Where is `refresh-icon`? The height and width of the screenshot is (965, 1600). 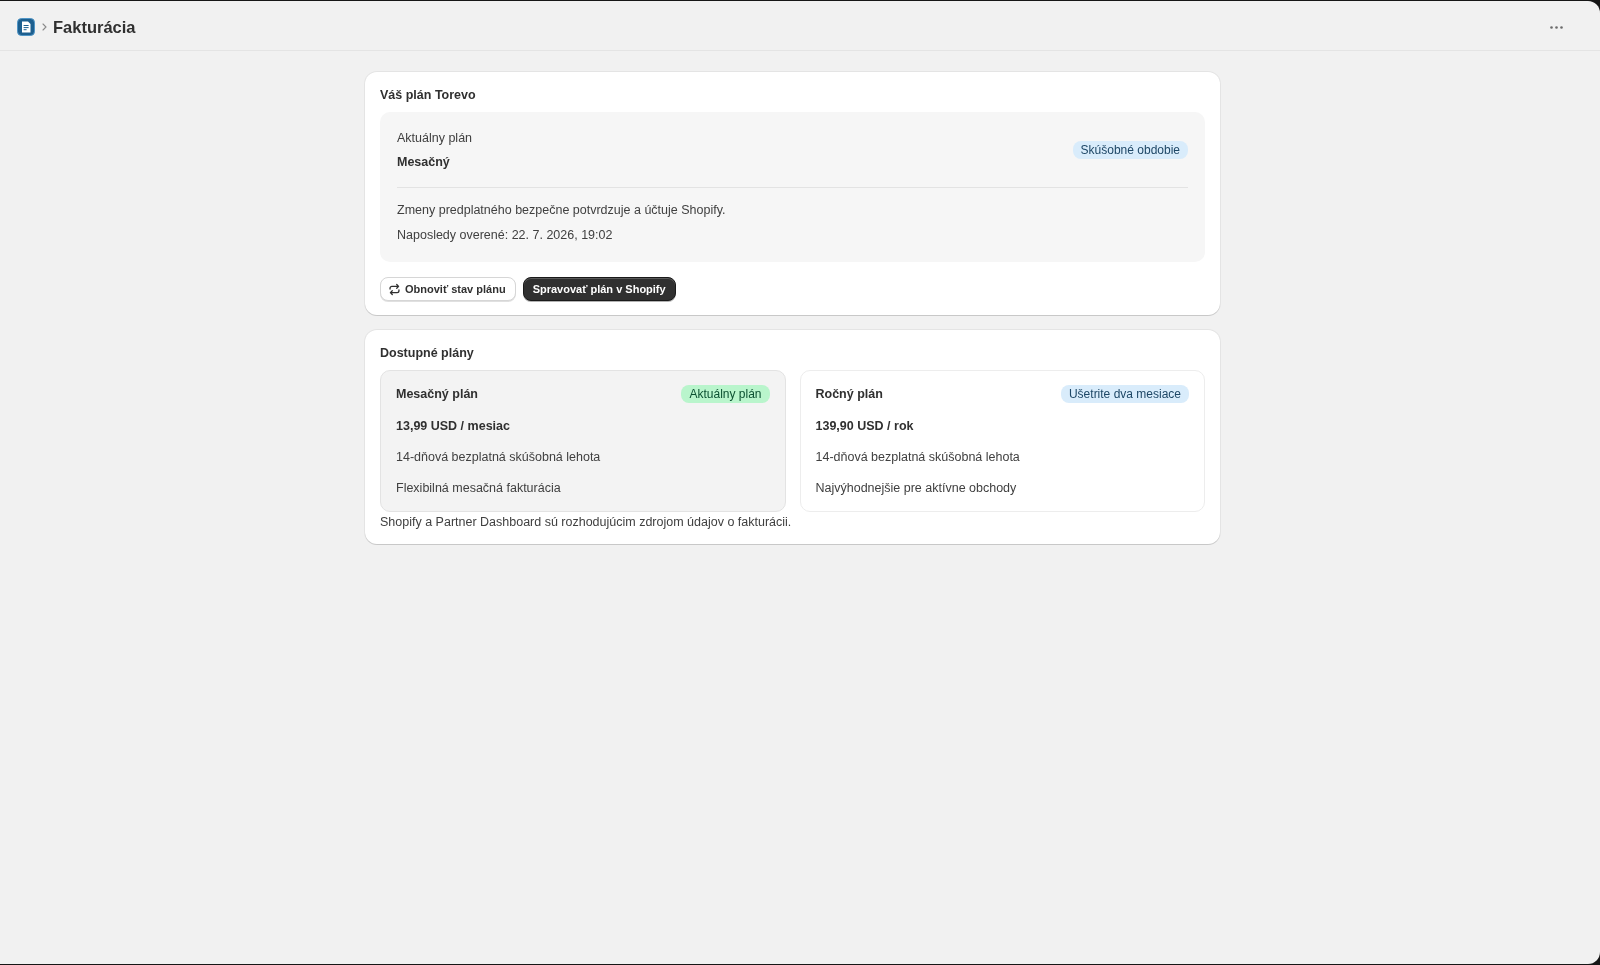
refresh-icon is located at coordinates (394, 289).